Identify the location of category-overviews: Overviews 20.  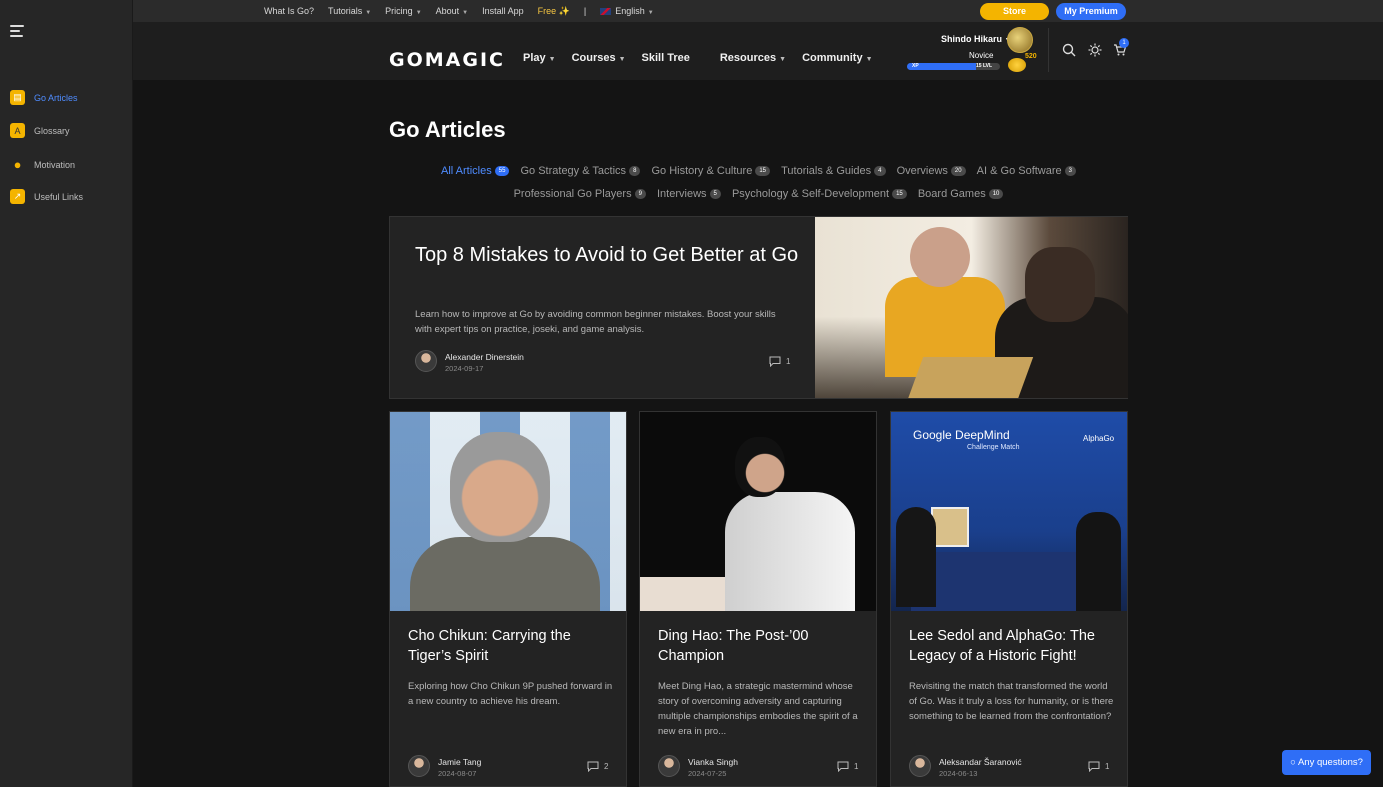
(931, 171).